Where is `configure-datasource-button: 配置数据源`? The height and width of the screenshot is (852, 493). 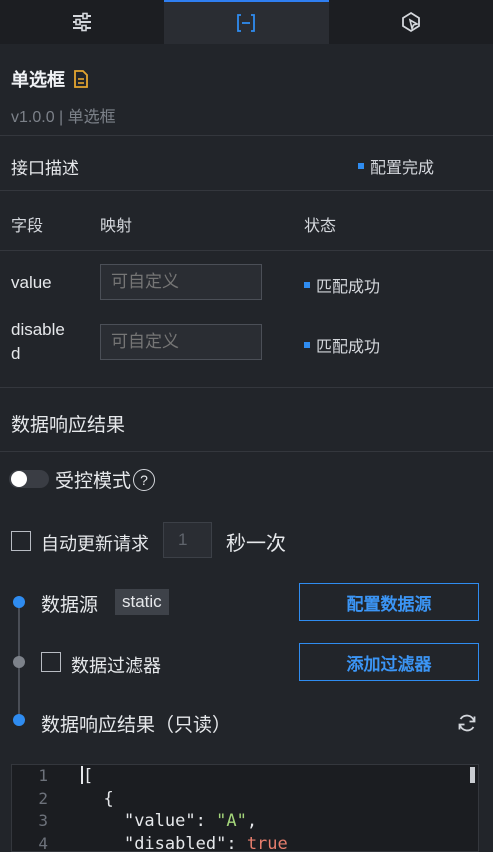
configure-datasource-button: 配置数据源 is located at coordinates (389, 602).